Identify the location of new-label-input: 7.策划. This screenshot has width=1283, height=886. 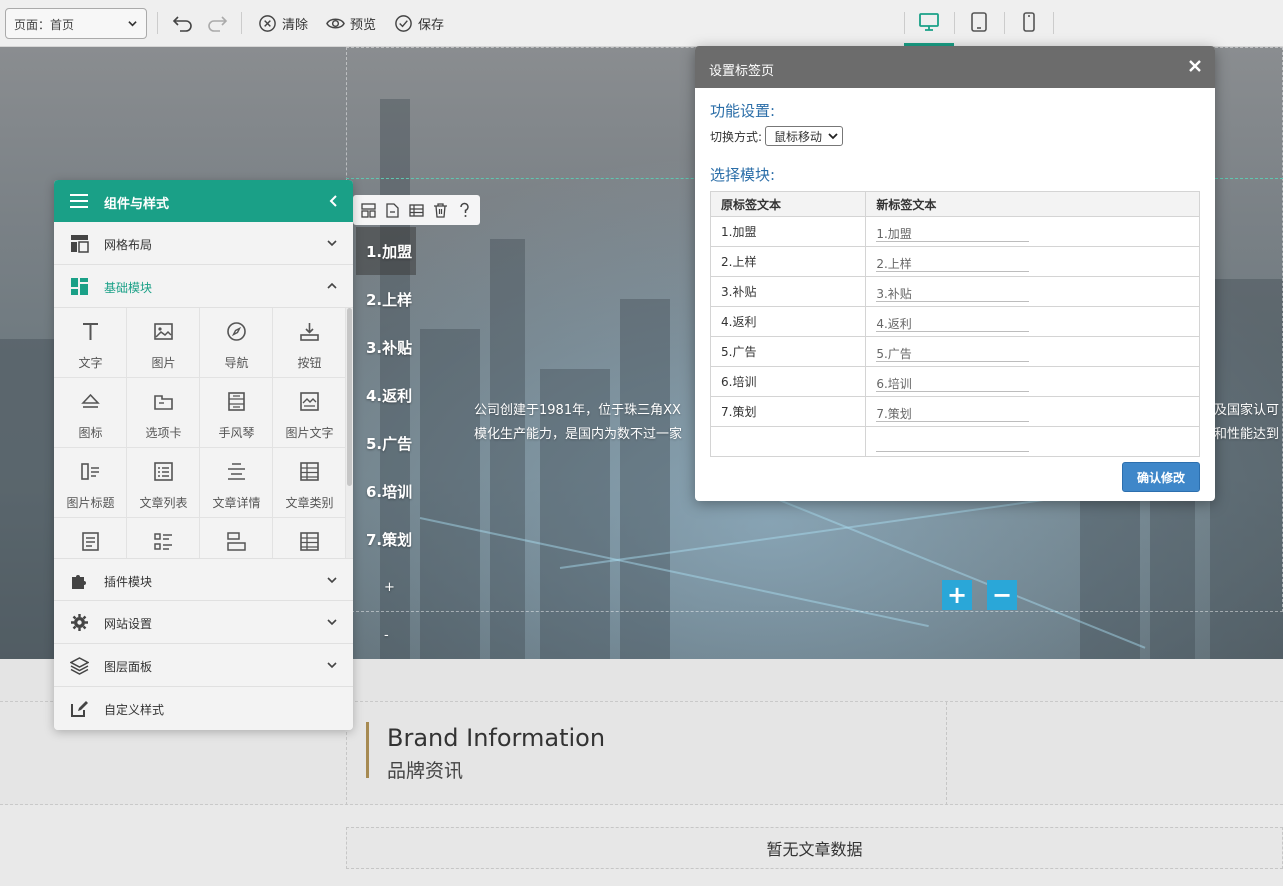
(953, 412).